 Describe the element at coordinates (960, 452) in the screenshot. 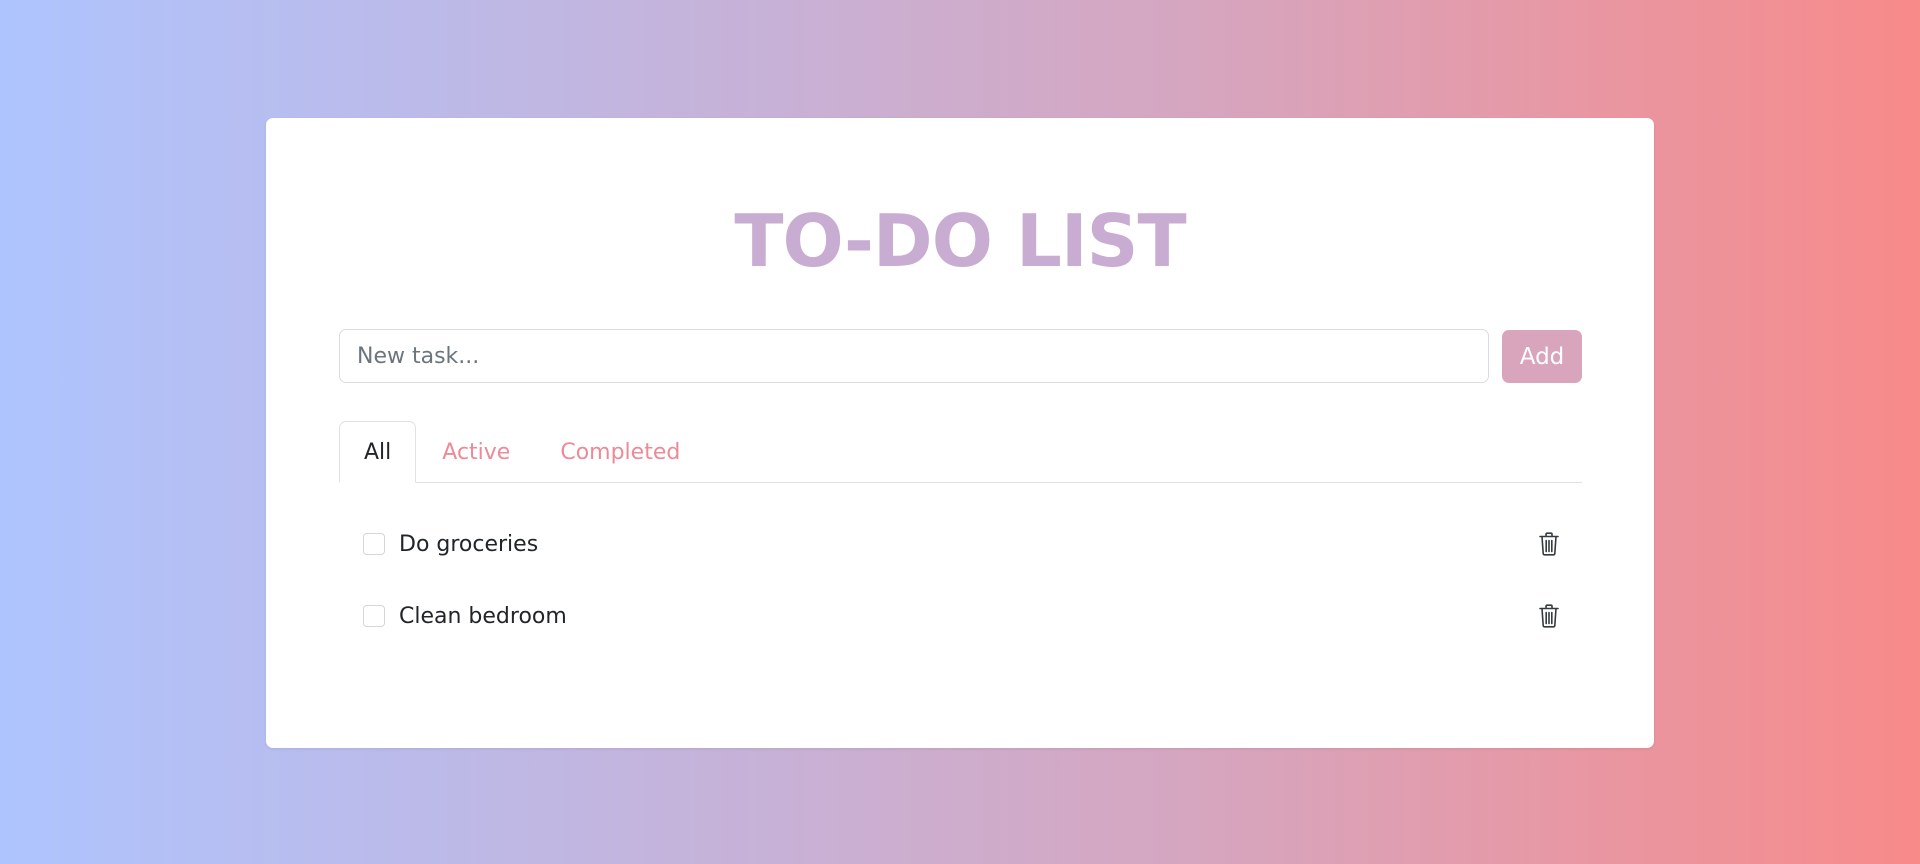

I see `filter-tabs: All Active Completed` at that location.